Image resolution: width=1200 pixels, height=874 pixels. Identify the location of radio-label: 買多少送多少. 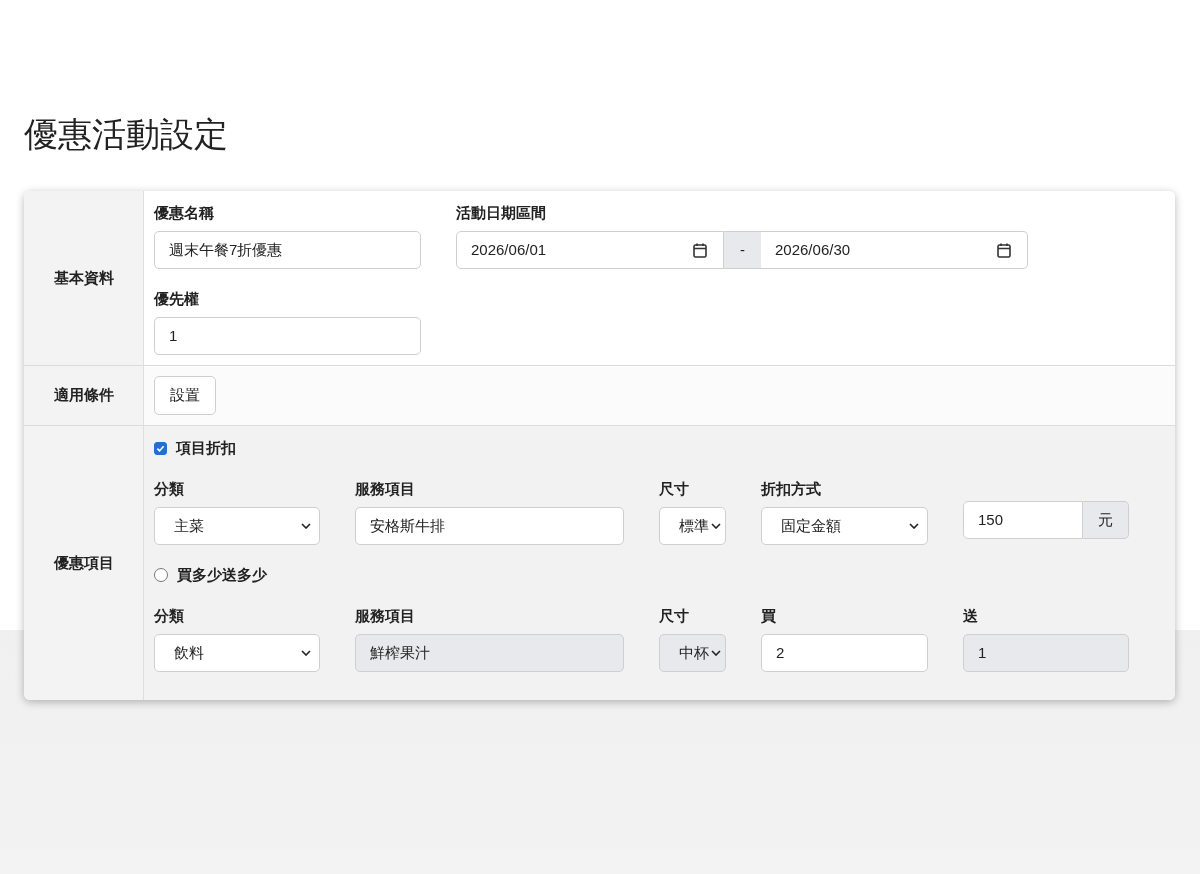
(222, 575).